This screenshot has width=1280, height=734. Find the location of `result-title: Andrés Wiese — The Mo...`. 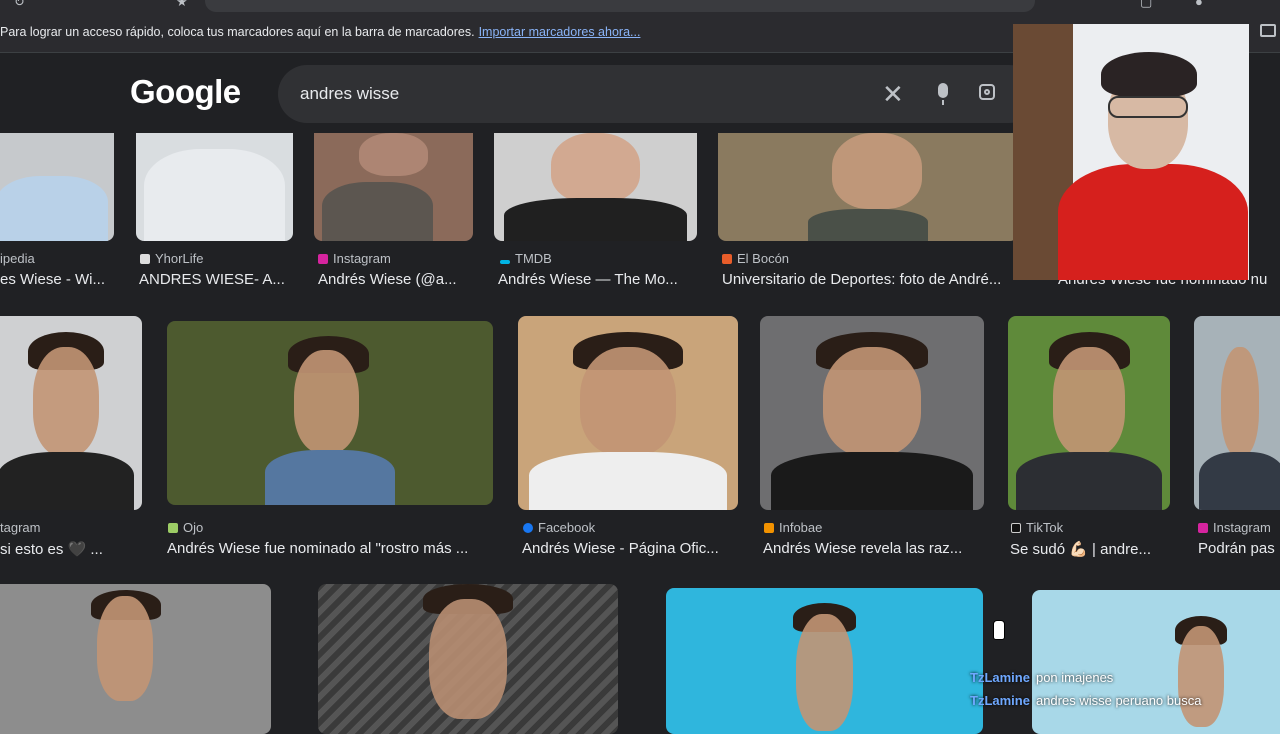

result-title: Andrés Wiese — The Mo... is located at coordinates (598, 279).